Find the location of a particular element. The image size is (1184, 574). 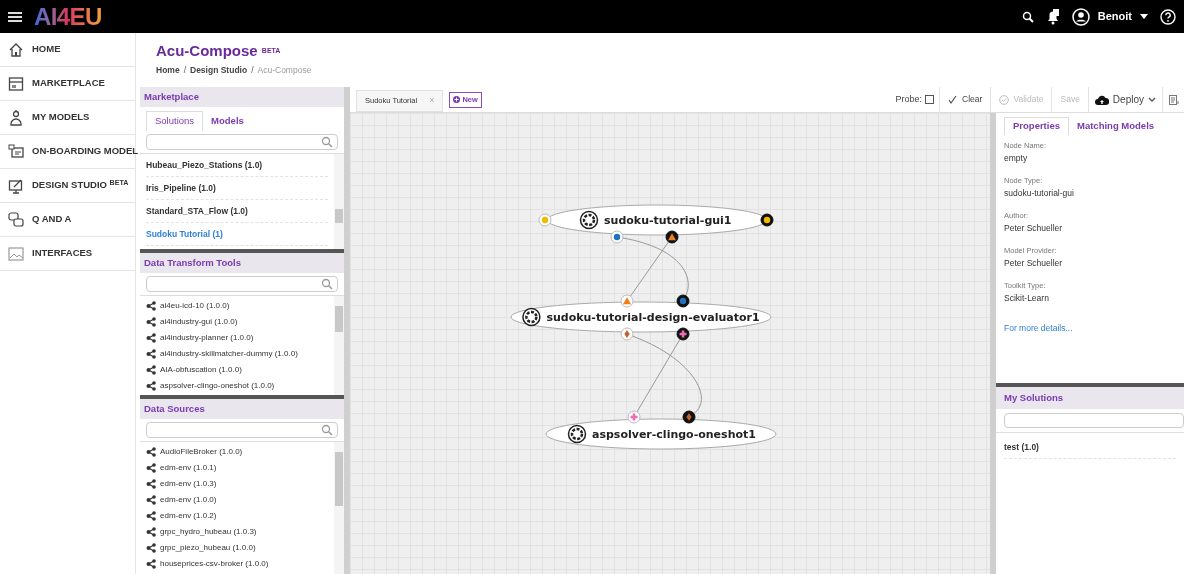

list-item: test (1.0) is located at coordinates (1090, 450).